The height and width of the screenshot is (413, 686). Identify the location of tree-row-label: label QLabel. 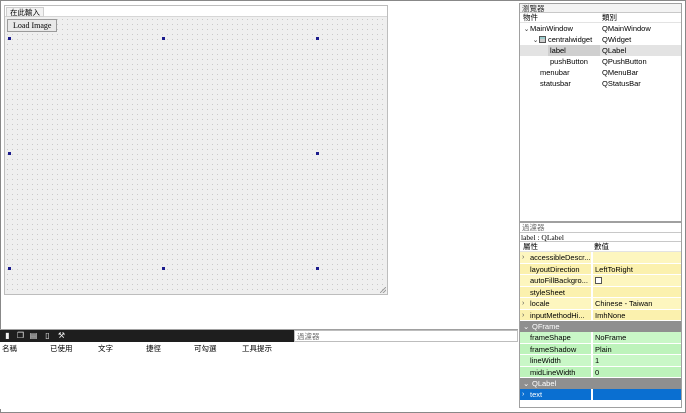
(600, 50).